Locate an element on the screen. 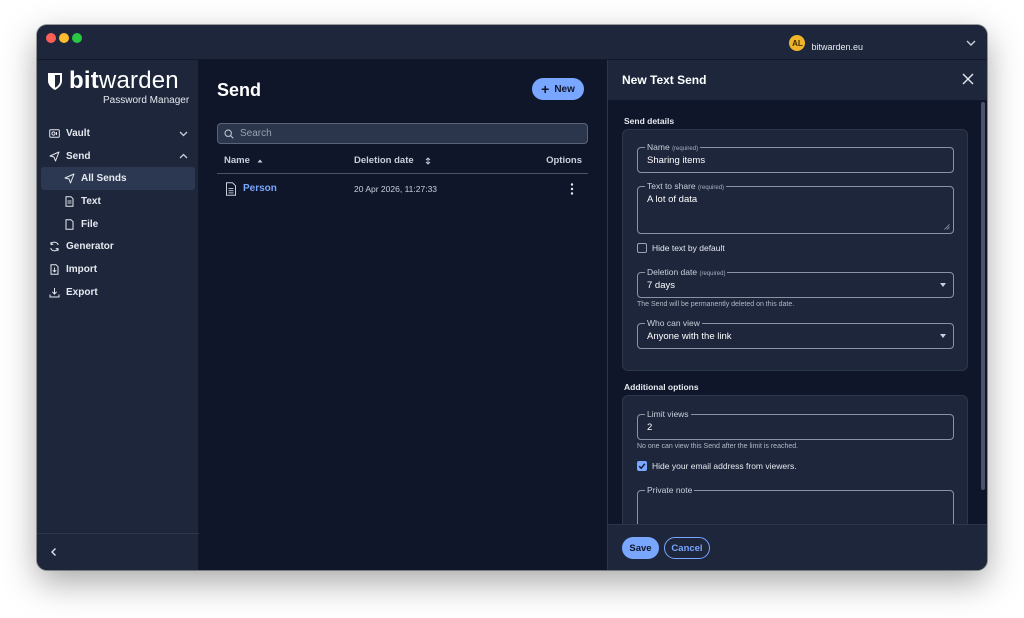 This screenshot has height=618, width=1024. account-switcher: AL bitwarden.eu is located at coordinates (883, 43).